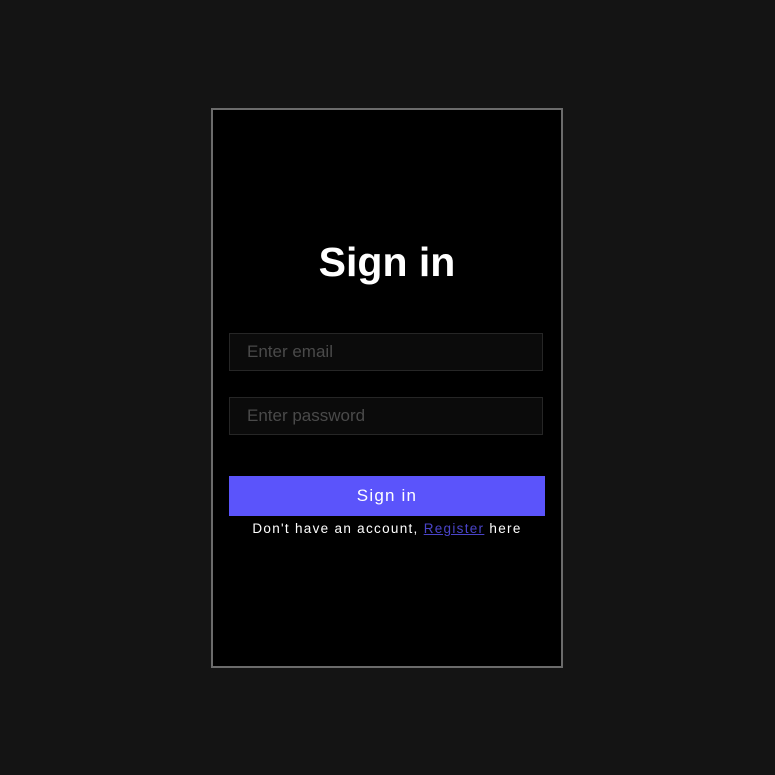 This screenshot has width=775, height=775. Describe the element at coordinates (387, 262) in the screenshot. I see `page-title: Sign in` at that location.